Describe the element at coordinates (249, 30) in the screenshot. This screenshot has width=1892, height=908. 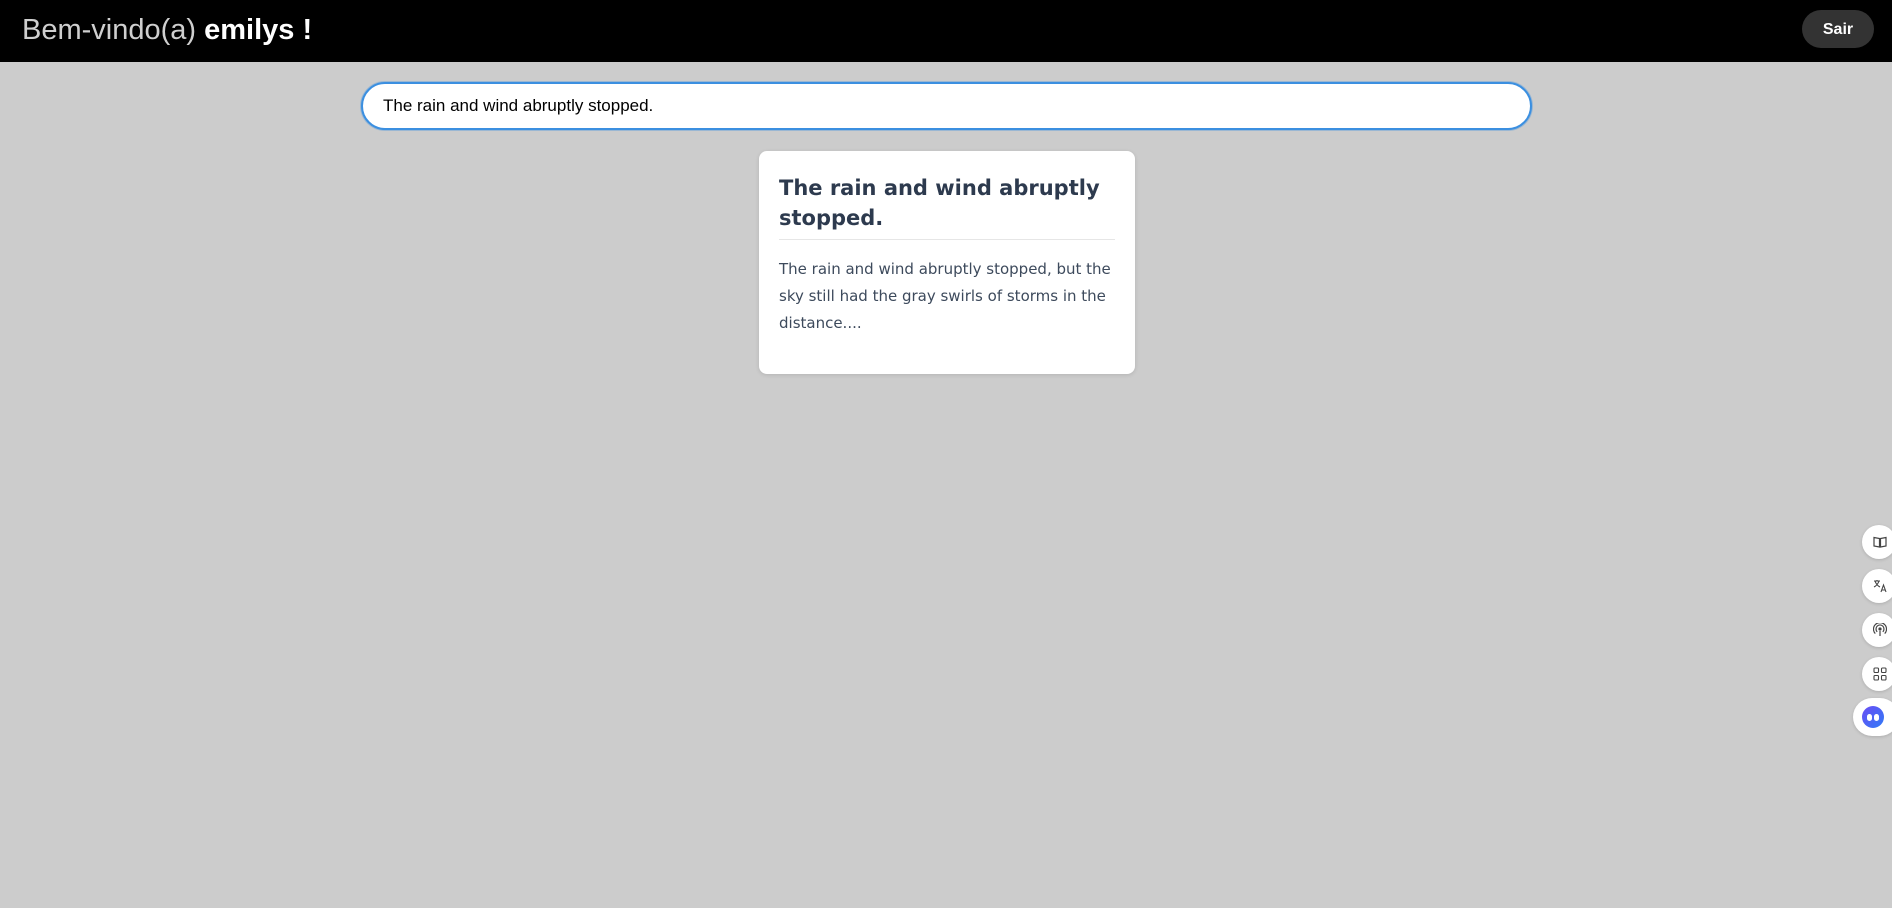
I see `username-text: emilys` at that location.